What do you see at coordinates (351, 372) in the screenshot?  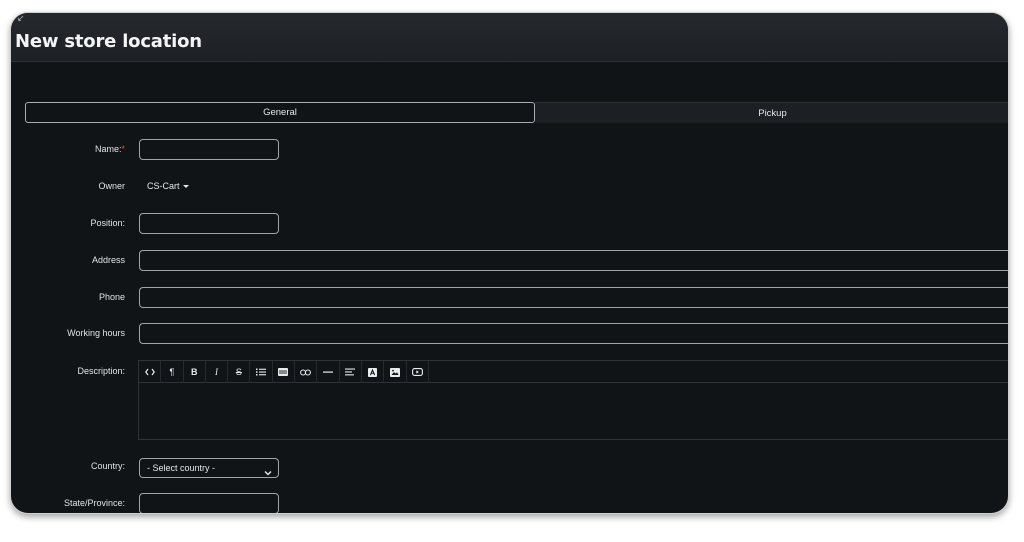 I see `align-icon` at bounding box center [351, 372].